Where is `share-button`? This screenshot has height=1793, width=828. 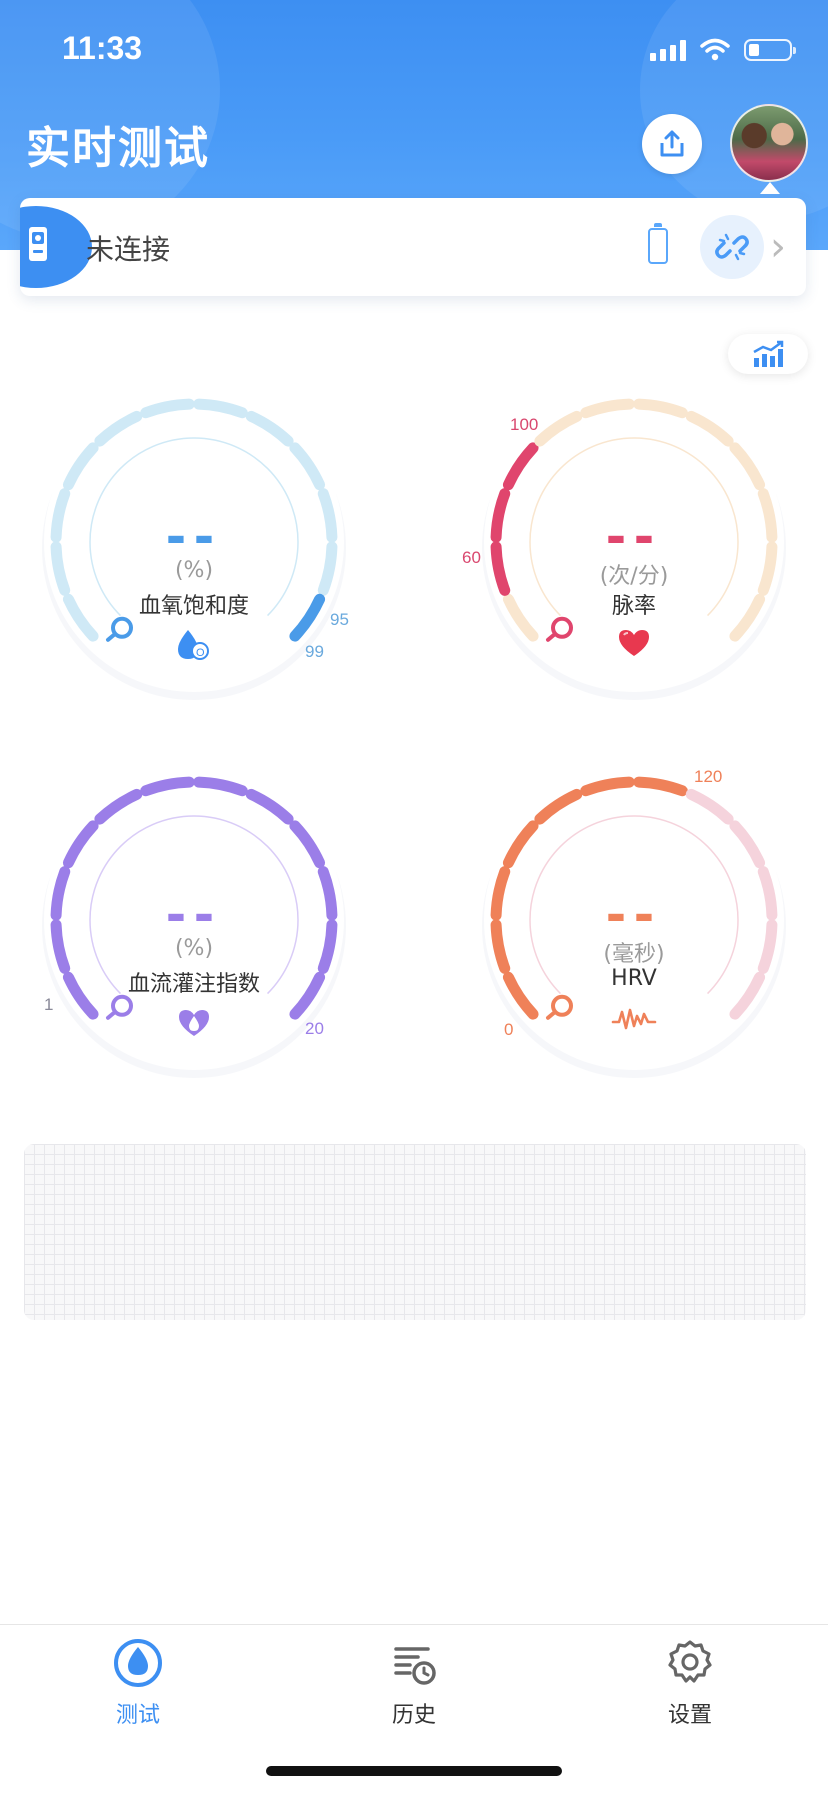
share-button is located at coordinates (672, 144).